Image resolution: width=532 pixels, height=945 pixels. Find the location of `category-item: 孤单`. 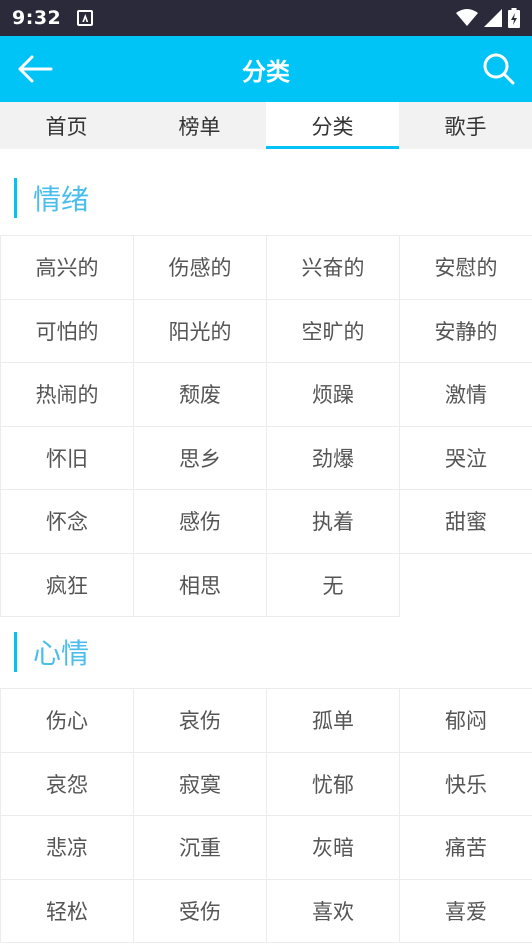

category-item: 孤单 is located at coordinates (333, 721).